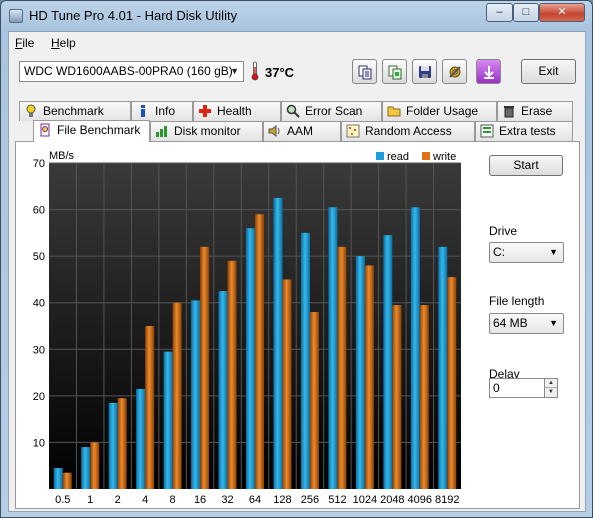 This screenshot has width=593, height=518. What do you see at coordinates (162, 111) in the screenshot?
I see `tab-info: Info` at bounding box center [162, 111].